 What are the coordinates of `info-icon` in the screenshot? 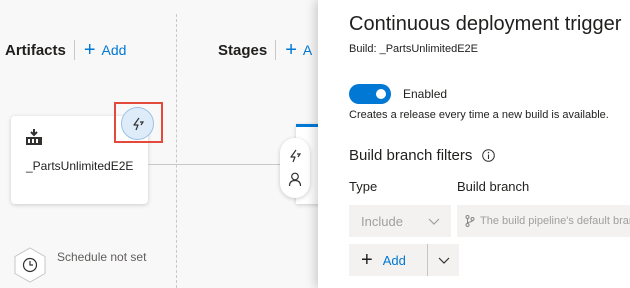 It's located at (489, 155).